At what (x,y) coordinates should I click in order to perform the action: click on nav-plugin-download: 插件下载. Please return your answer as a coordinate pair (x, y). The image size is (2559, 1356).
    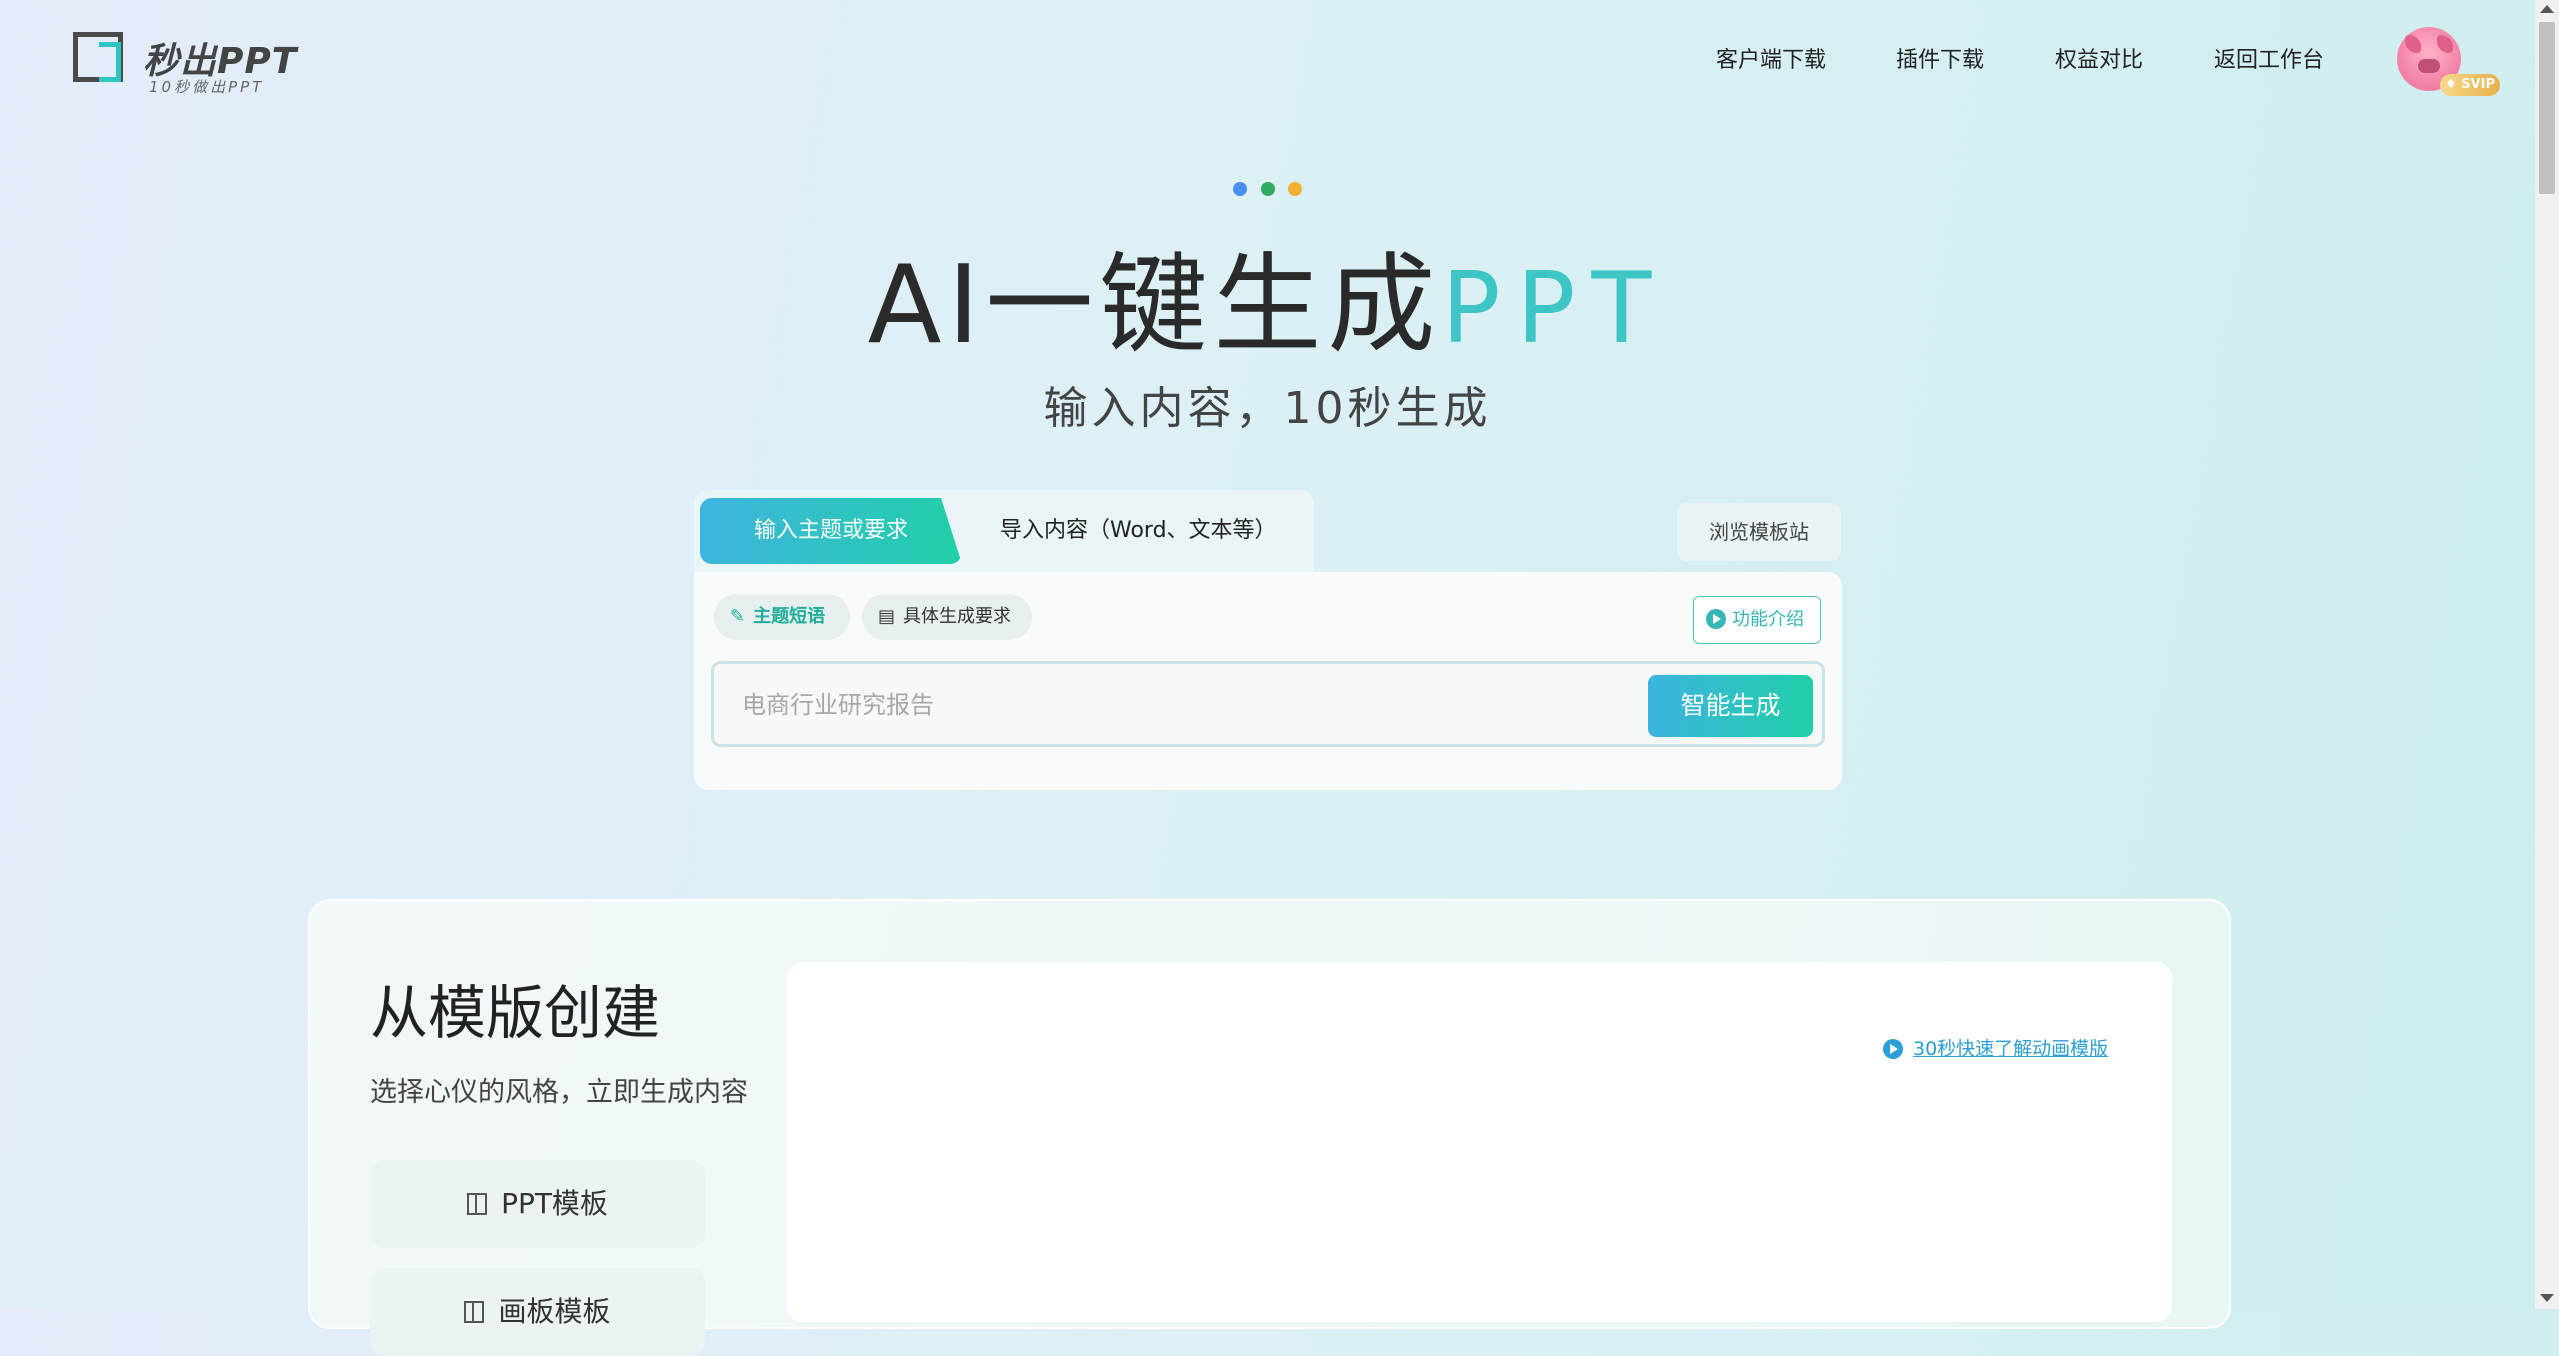
    Looking at the image, I should click on (1940, 58).